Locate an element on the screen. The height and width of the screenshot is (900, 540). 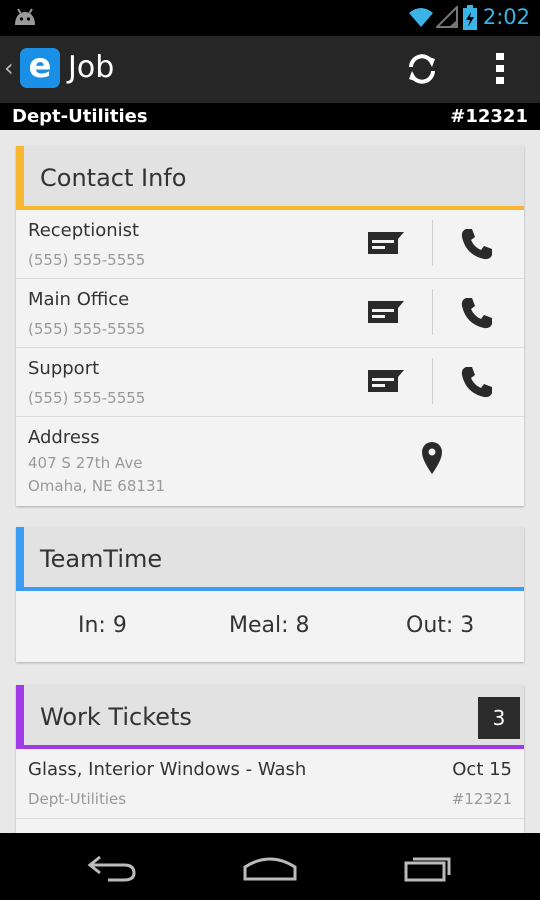
contact-row-receptionist: Receptionist (555) 555-5555 is located at coordinates (270, 244).